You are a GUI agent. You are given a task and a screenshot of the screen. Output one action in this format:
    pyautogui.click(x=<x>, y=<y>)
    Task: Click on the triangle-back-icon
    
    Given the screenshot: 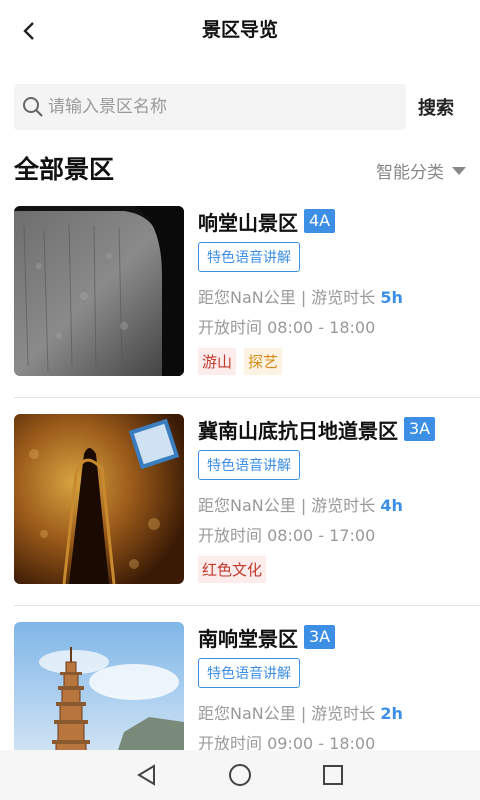 What is the action you would take?
    pyautogui.click(x=145, y=775)
    